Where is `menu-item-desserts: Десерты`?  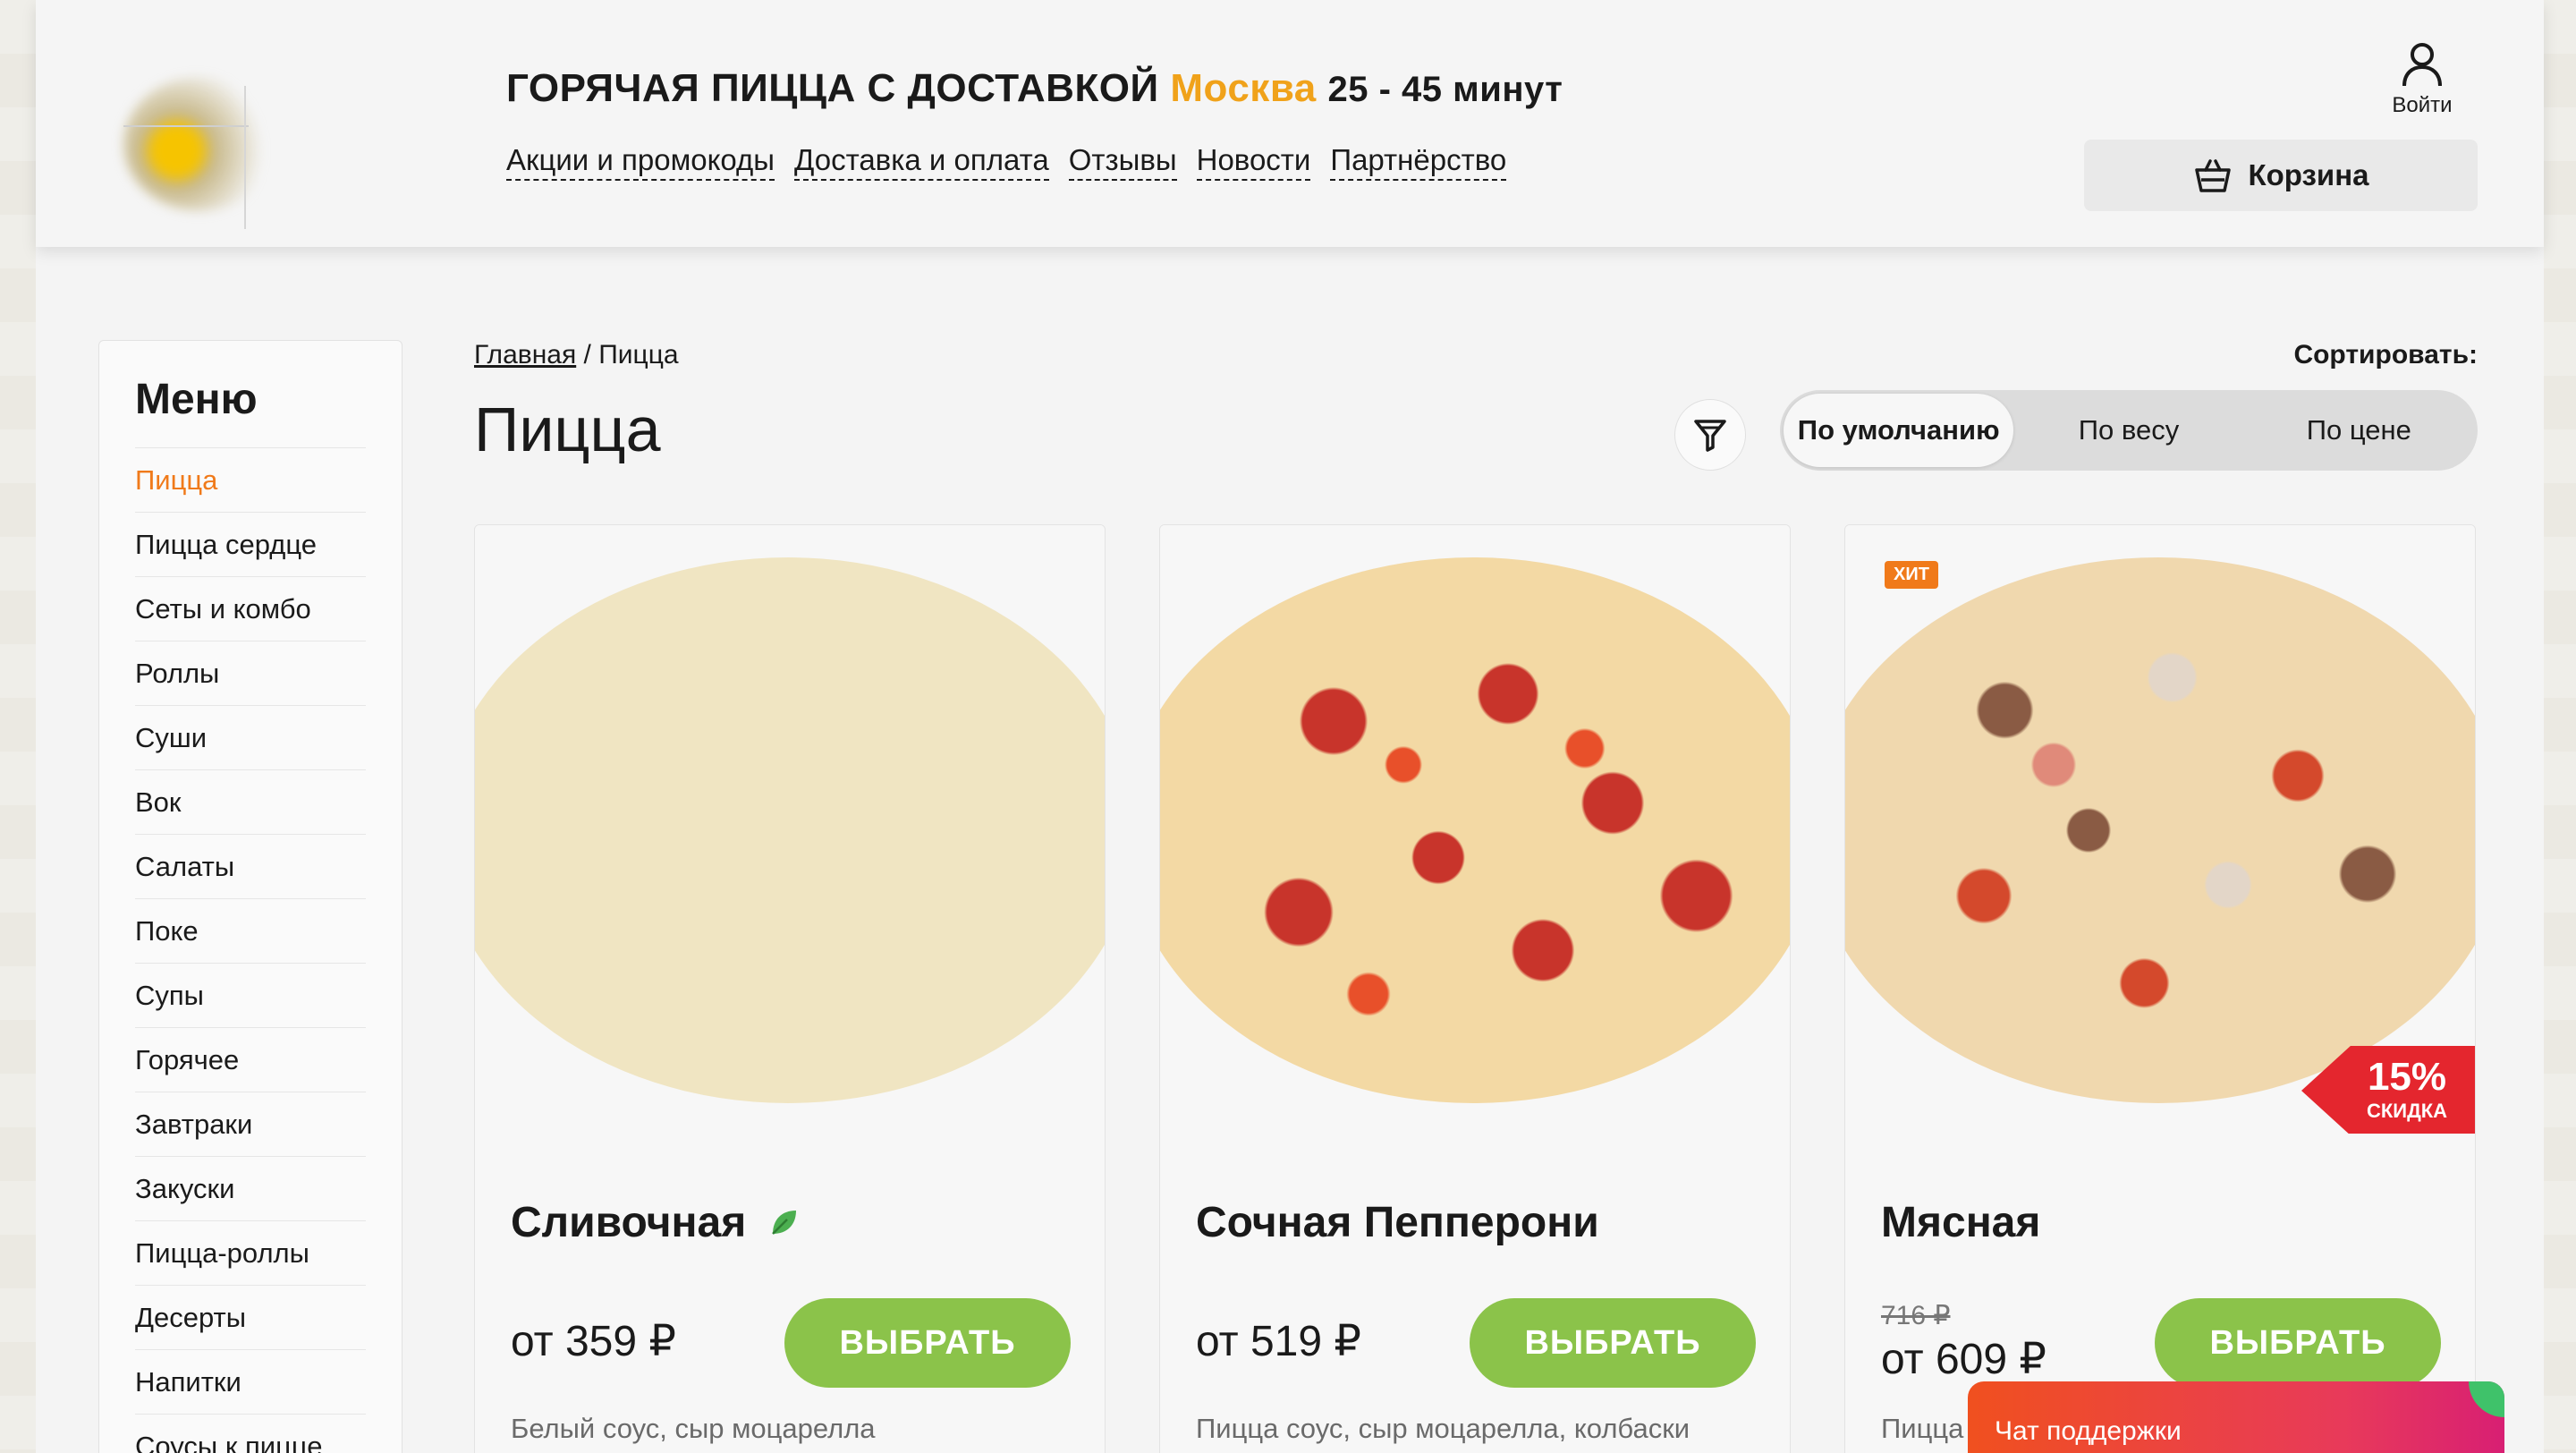 menu-item-desserts: Десерты is located at coordinates (250, 1317).